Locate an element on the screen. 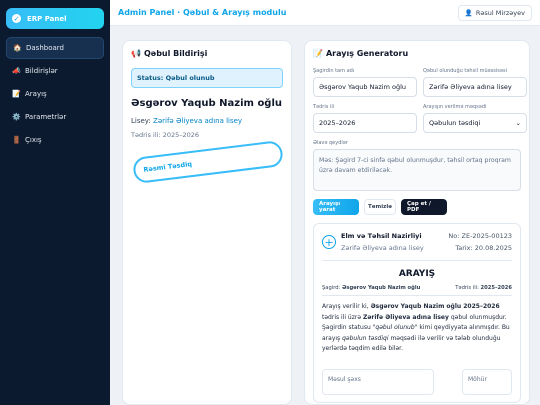 This screenshot has height=405, width=540. sidebar-item-label: Çıxış is located at coordinates (33, 140).